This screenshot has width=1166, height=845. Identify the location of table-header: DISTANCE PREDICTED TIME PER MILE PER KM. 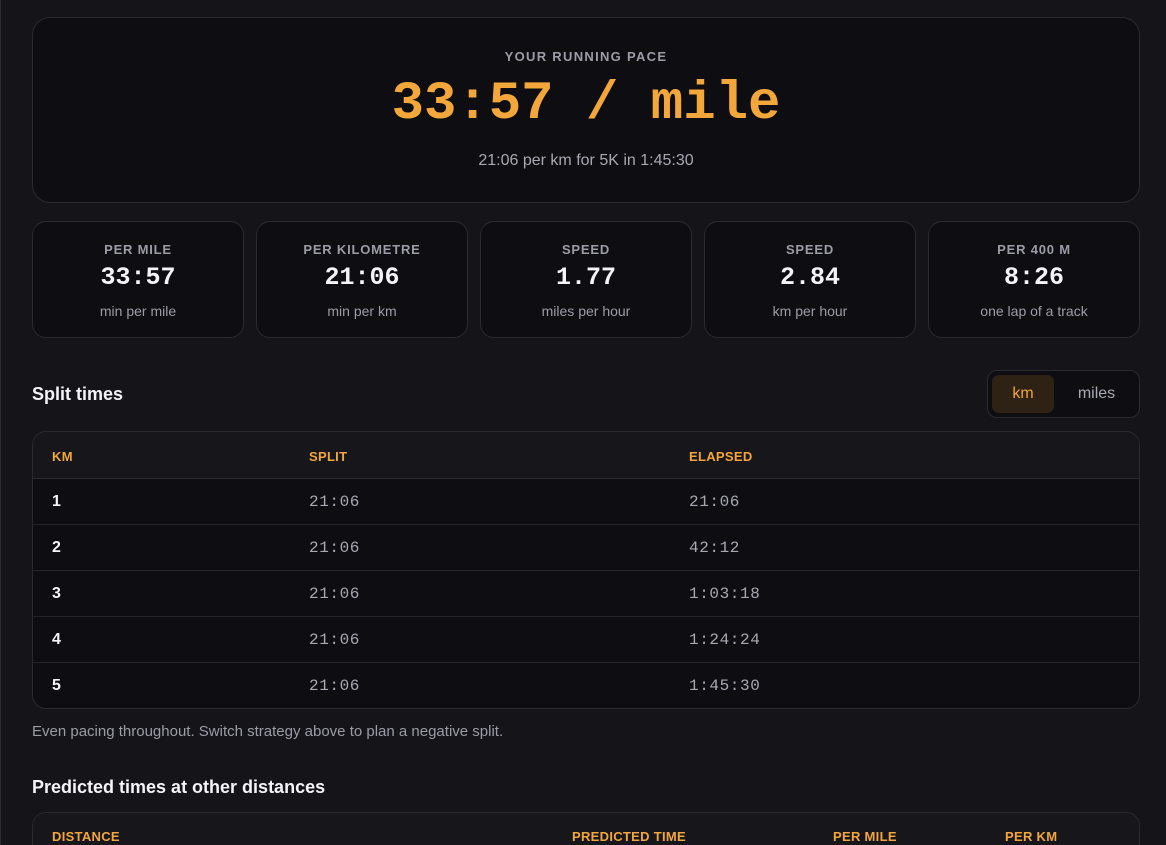
(586, 829).